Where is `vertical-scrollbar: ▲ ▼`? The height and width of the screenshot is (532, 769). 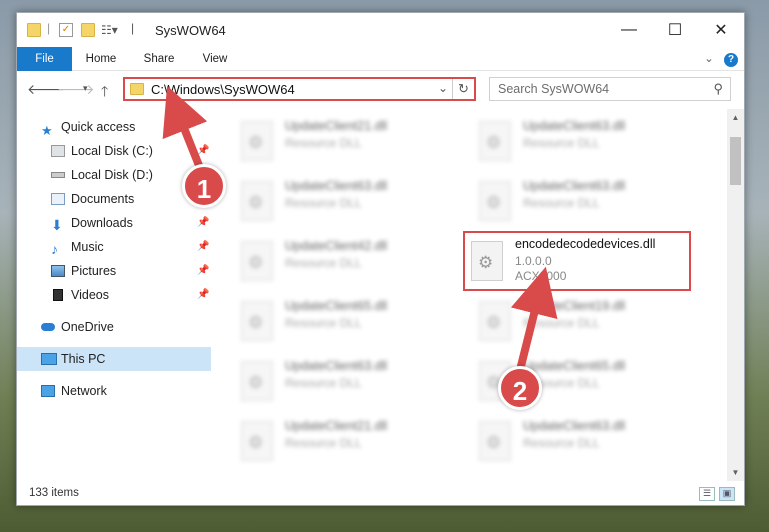
vertical-scrollbar: ▲ ▼ is located at coordinates (735, 295).